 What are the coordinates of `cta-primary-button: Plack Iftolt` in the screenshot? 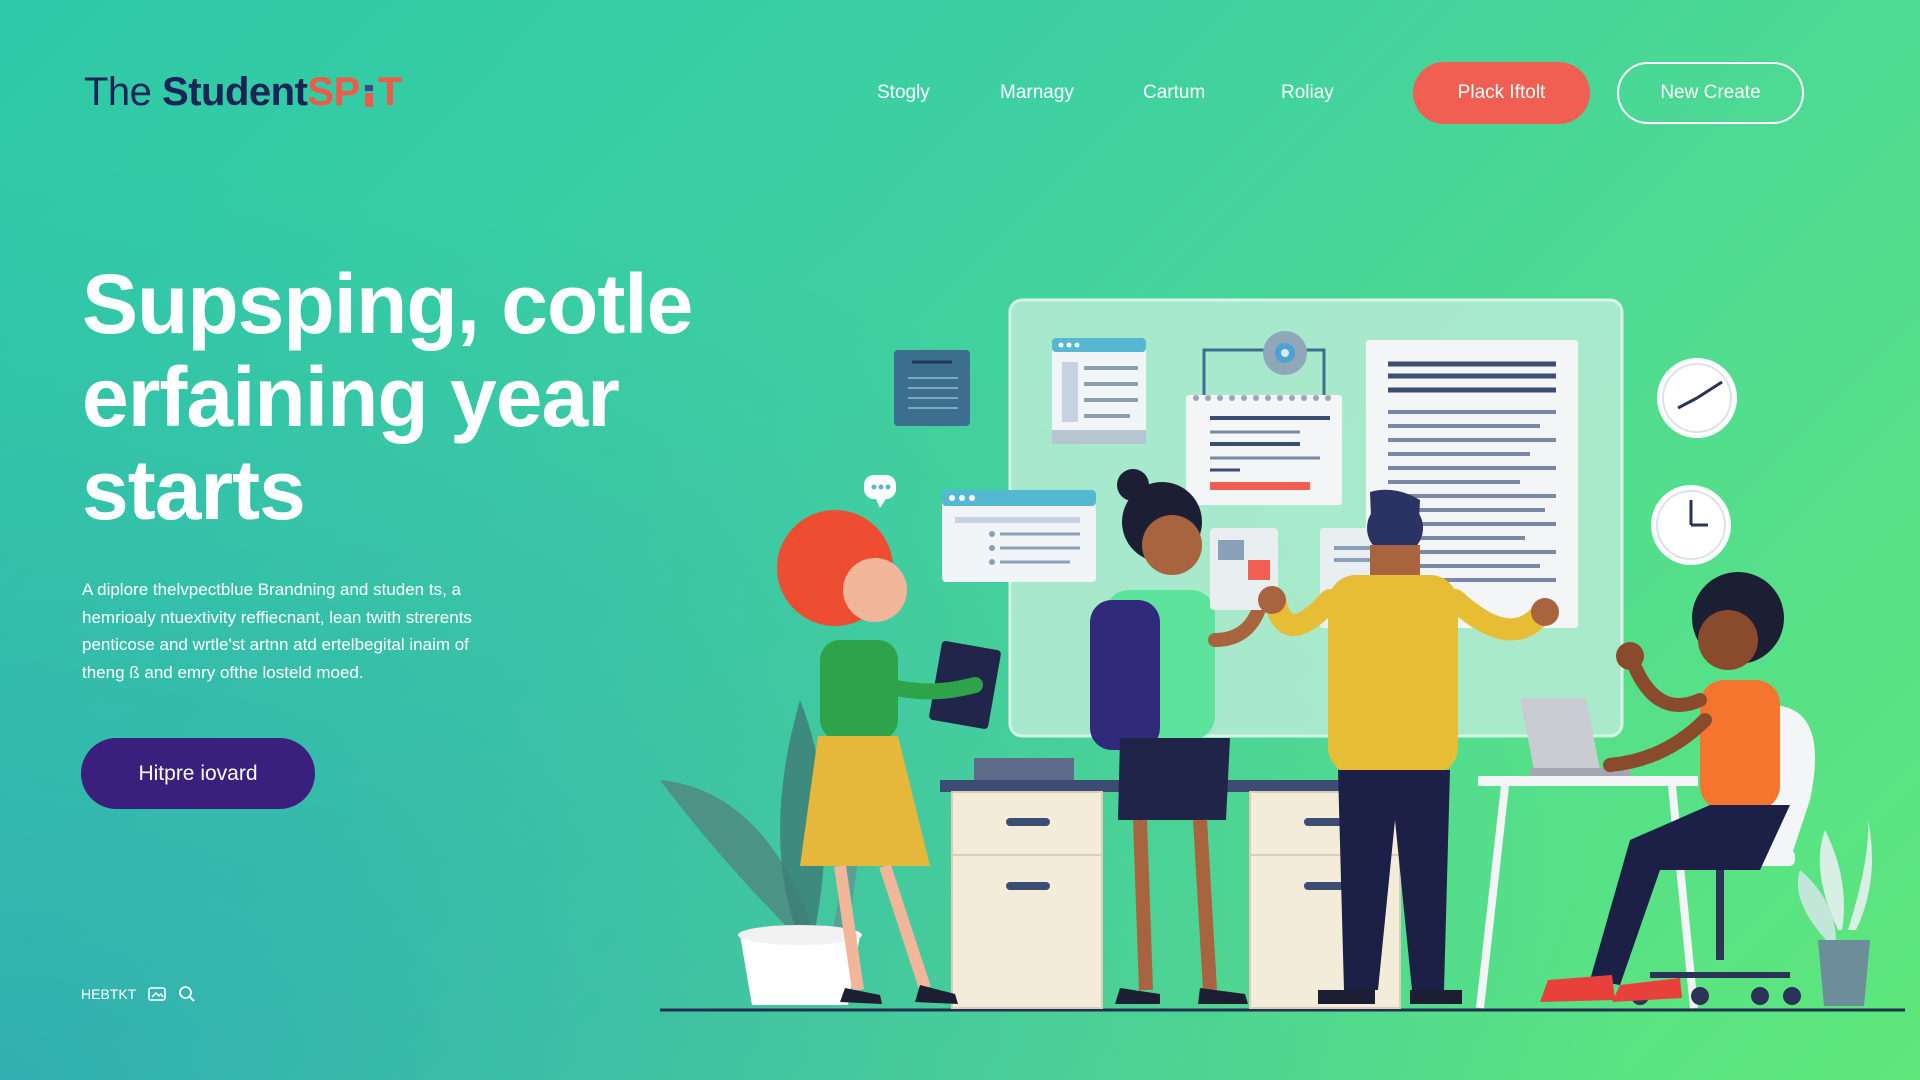 It's located at (1501, 93).